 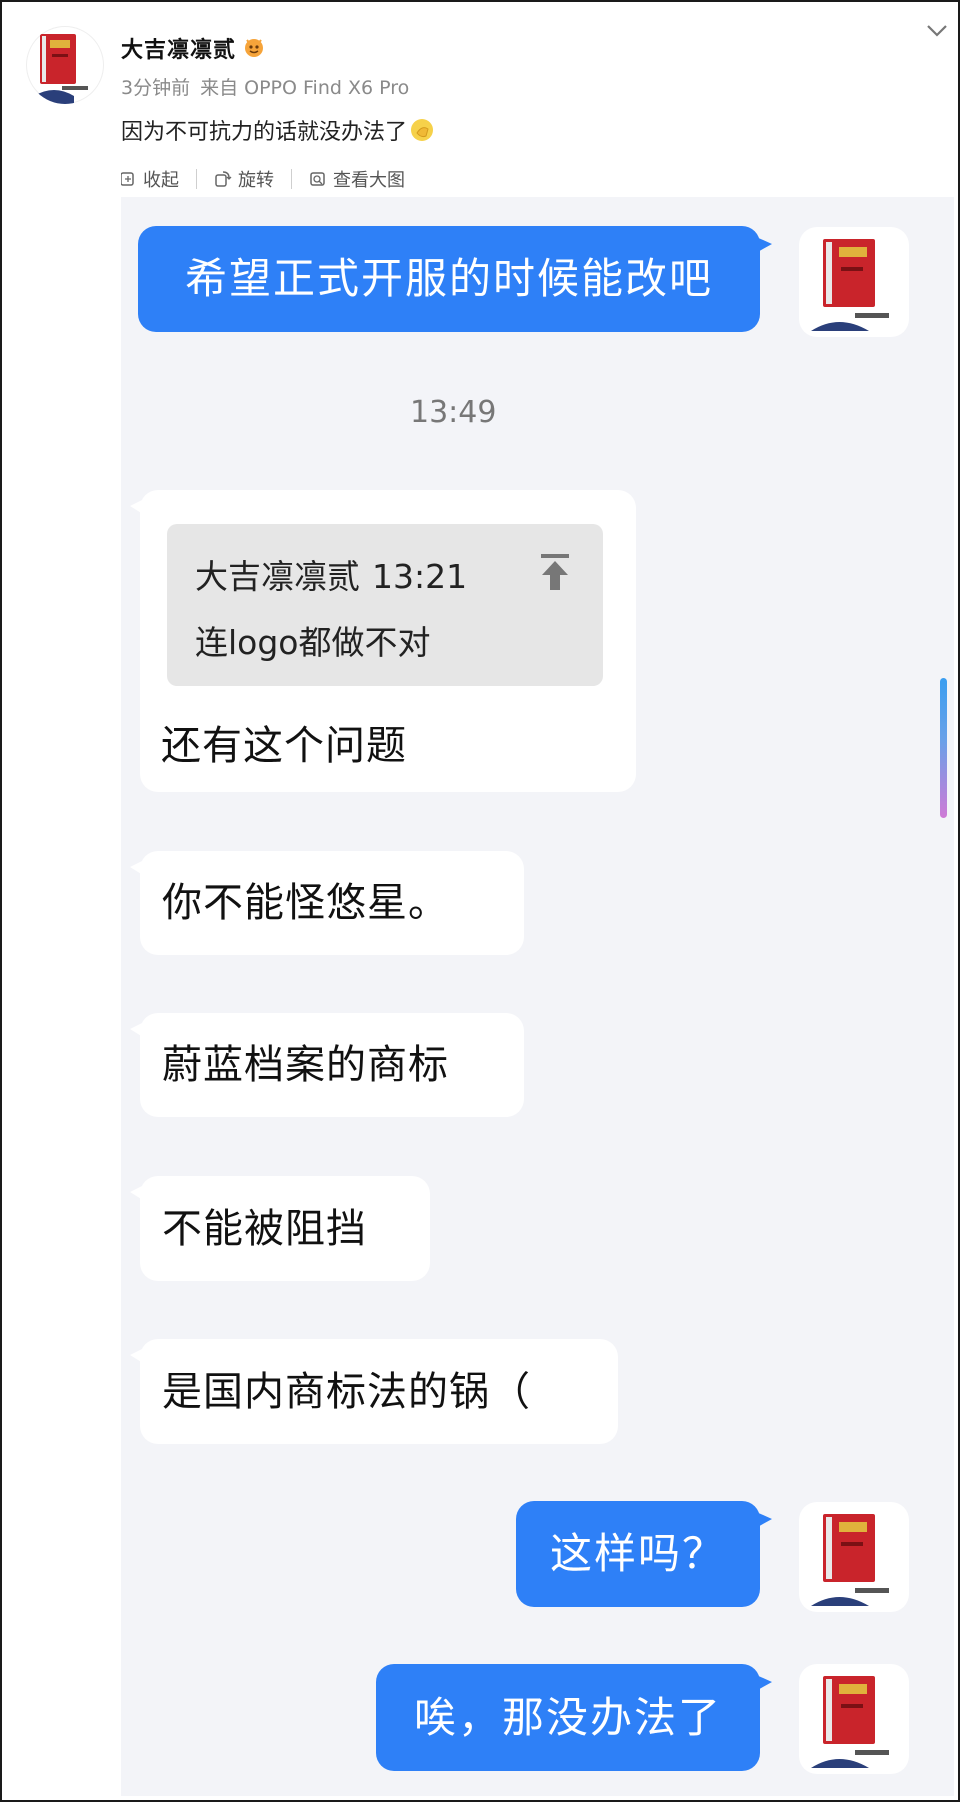 I want to click on message-text: 你不能怪悠星。, so click(x=305, y=903).